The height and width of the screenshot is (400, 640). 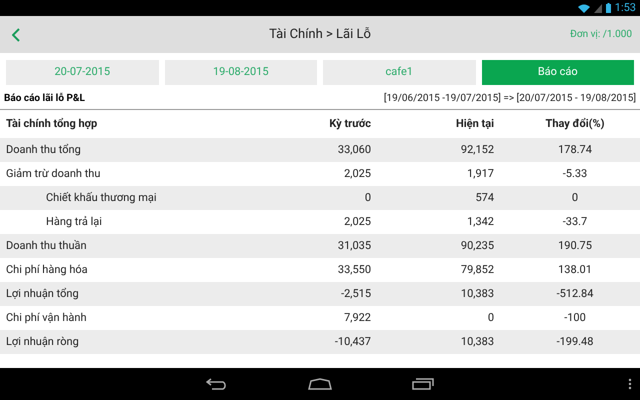 I want to click on table-cell-text: 92,152, so click(x=477, y=150).